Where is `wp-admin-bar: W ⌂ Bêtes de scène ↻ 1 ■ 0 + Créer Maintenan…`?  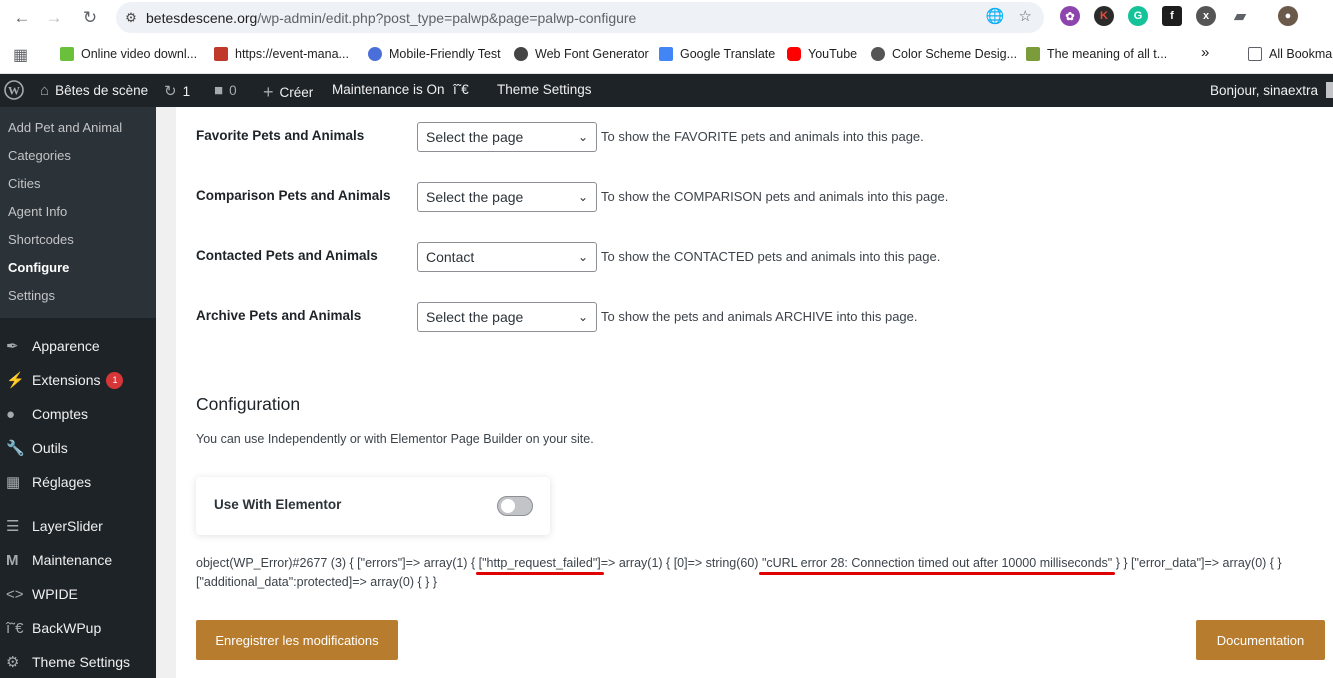
wp-admin-bar: W ⌂ Bêtes de scène ↻ 1 ■ 0 + Créer Maintenan… is located at coordinates (666, 90).